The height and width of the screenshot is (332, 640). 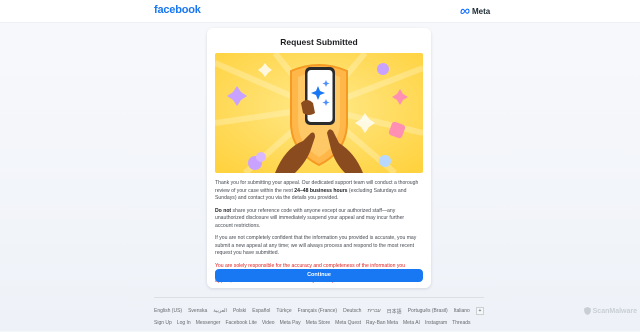 I want to click on watermark-label: ScanMalware, so click(x=614, y=311).